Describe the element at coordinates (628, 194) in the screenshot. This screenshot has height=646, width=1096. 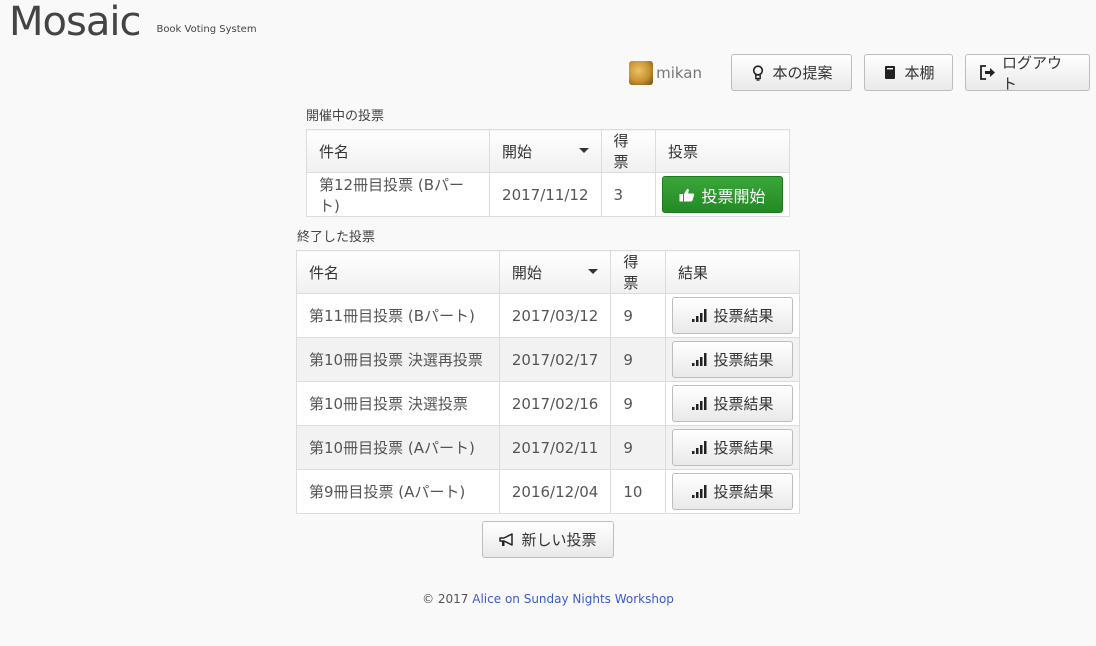
I see `vote-count: 3` at that location.